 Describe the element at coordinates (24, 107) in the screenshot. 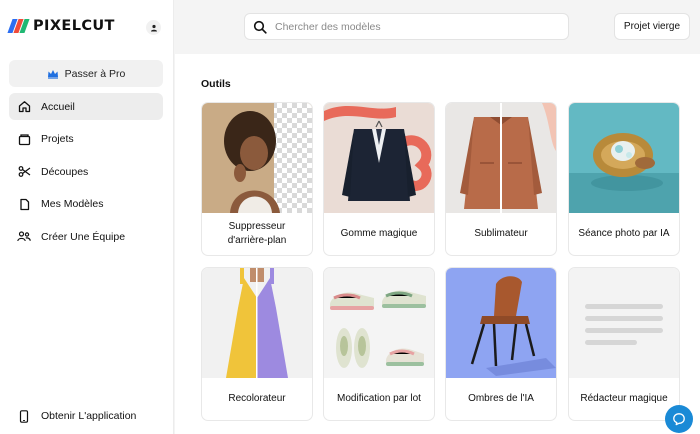

I see `home-icon` at that location.